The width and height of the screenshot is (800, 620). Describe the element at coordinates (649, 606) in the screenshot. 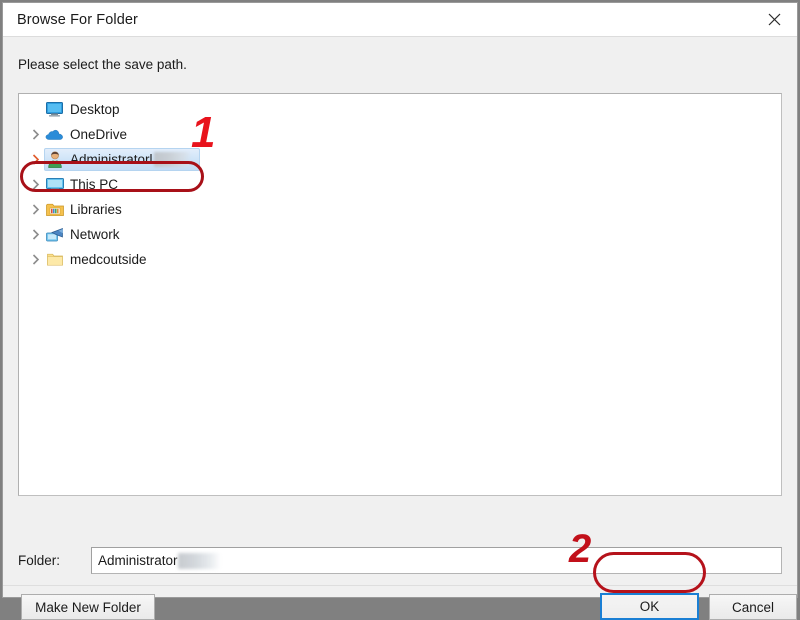

I see `ok-button: OK` at that location.